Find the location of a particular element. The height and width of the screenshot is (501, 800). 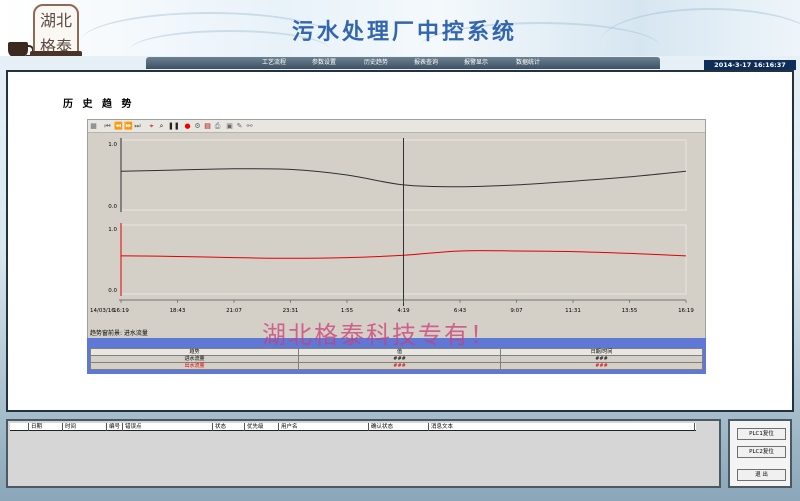

alarm-col-header: 优先级 is located at coordinates (254, 427).